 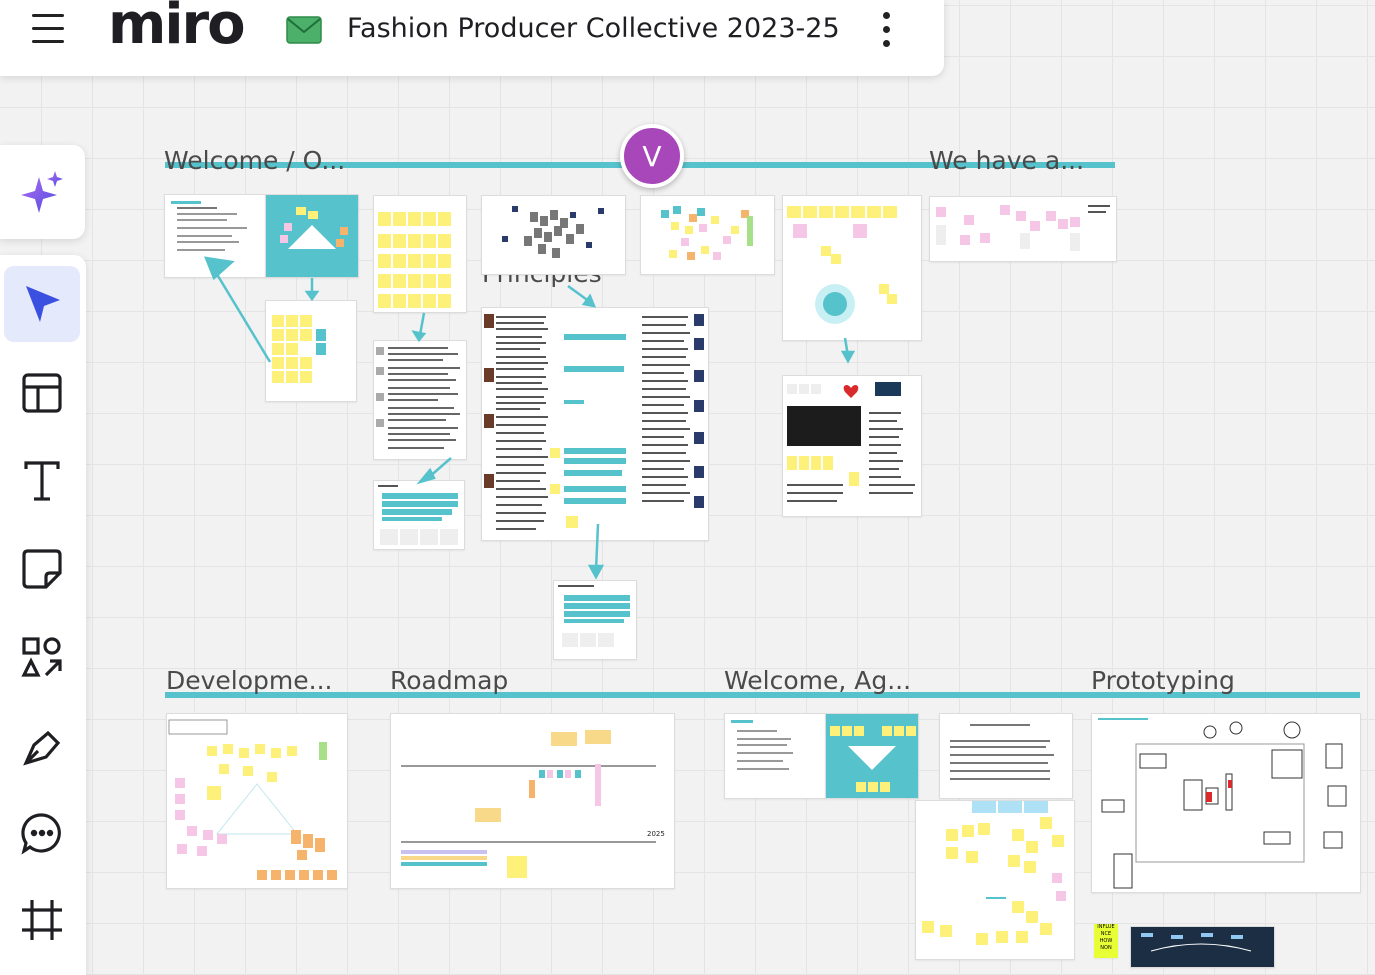 I want to click on roadmap-timeline: 2025, so click(x=533, y=804).